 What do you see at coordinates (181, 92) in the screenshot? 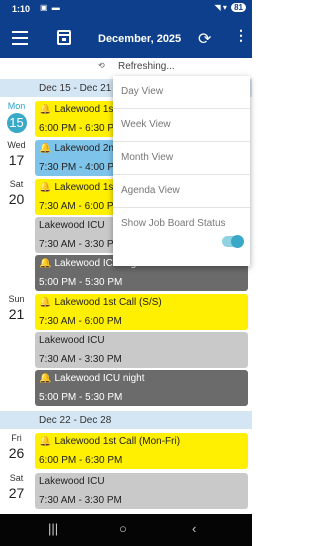
I see `menu-item-day-view: Day View` at bounding box center [181, 92].